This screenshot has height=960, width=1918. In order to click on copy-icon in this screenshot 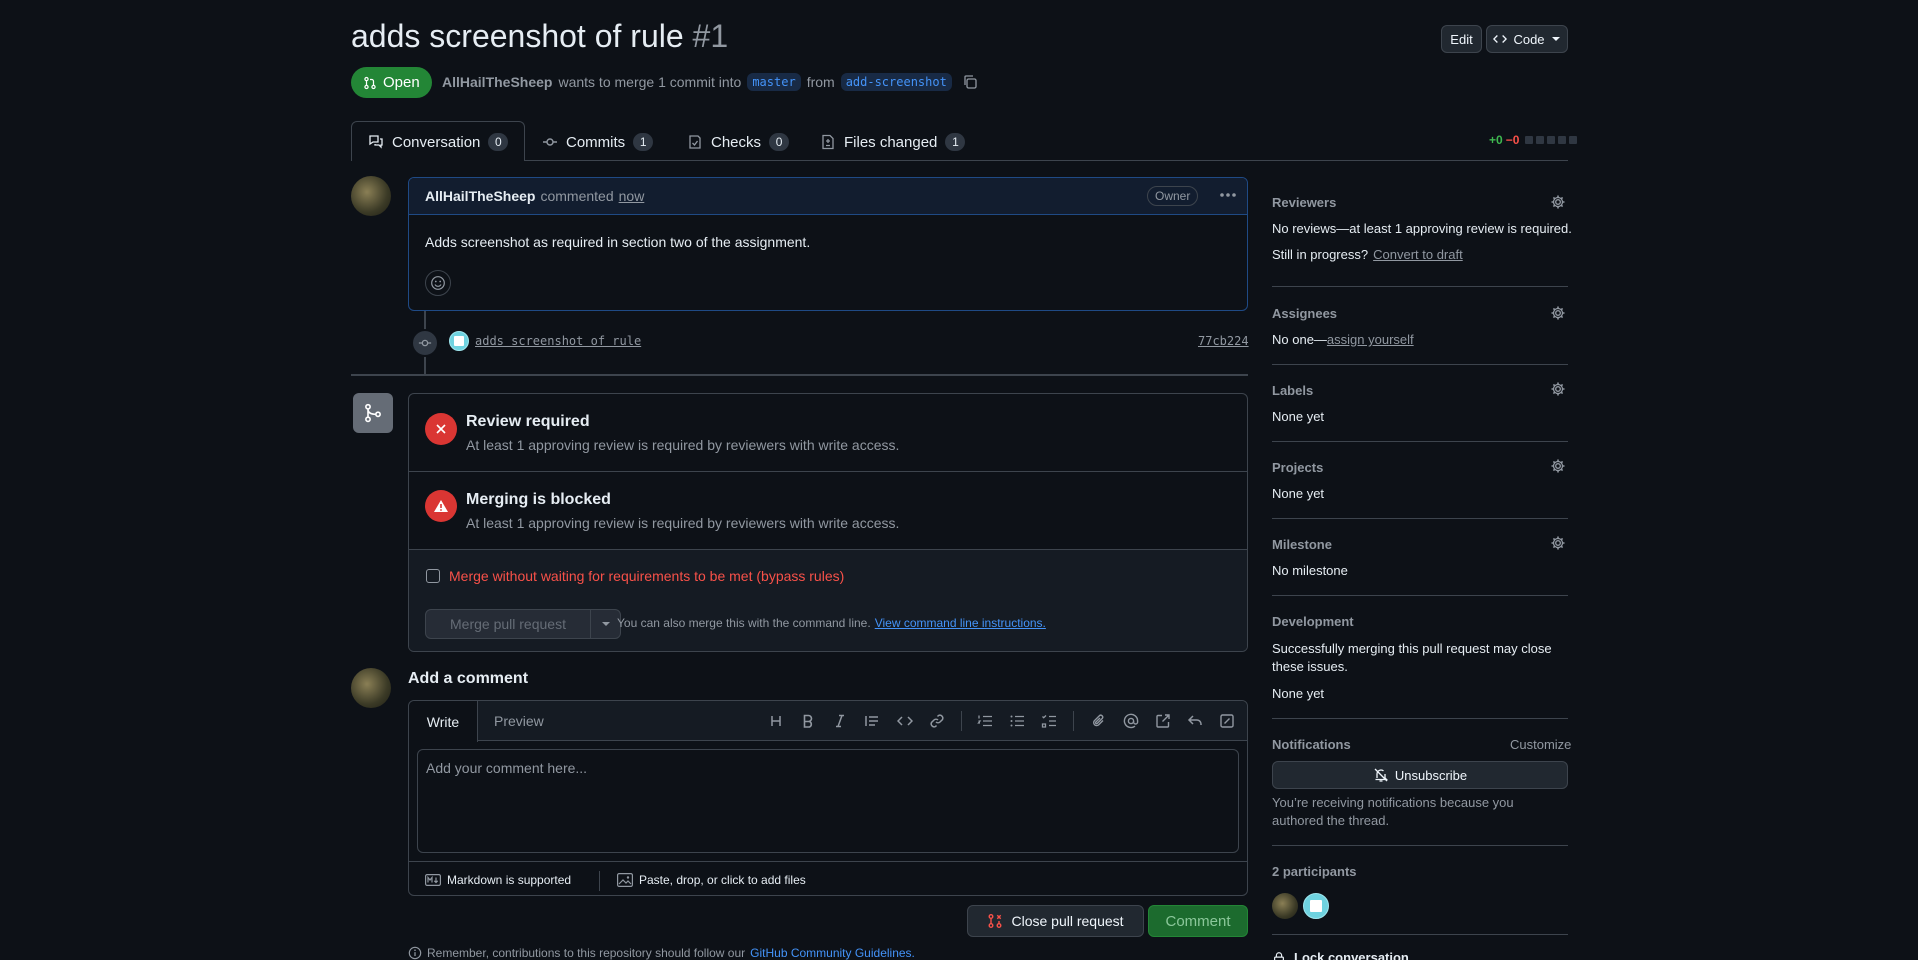, I will do `click(970, 82)`.